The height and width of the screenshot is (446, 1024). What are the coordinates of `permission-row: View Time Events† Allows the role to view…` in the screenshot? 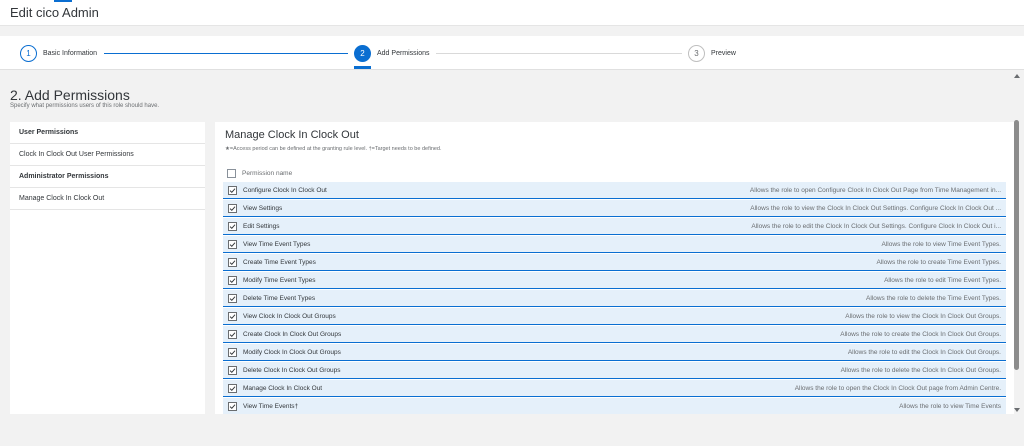 It's located at (614, 406).